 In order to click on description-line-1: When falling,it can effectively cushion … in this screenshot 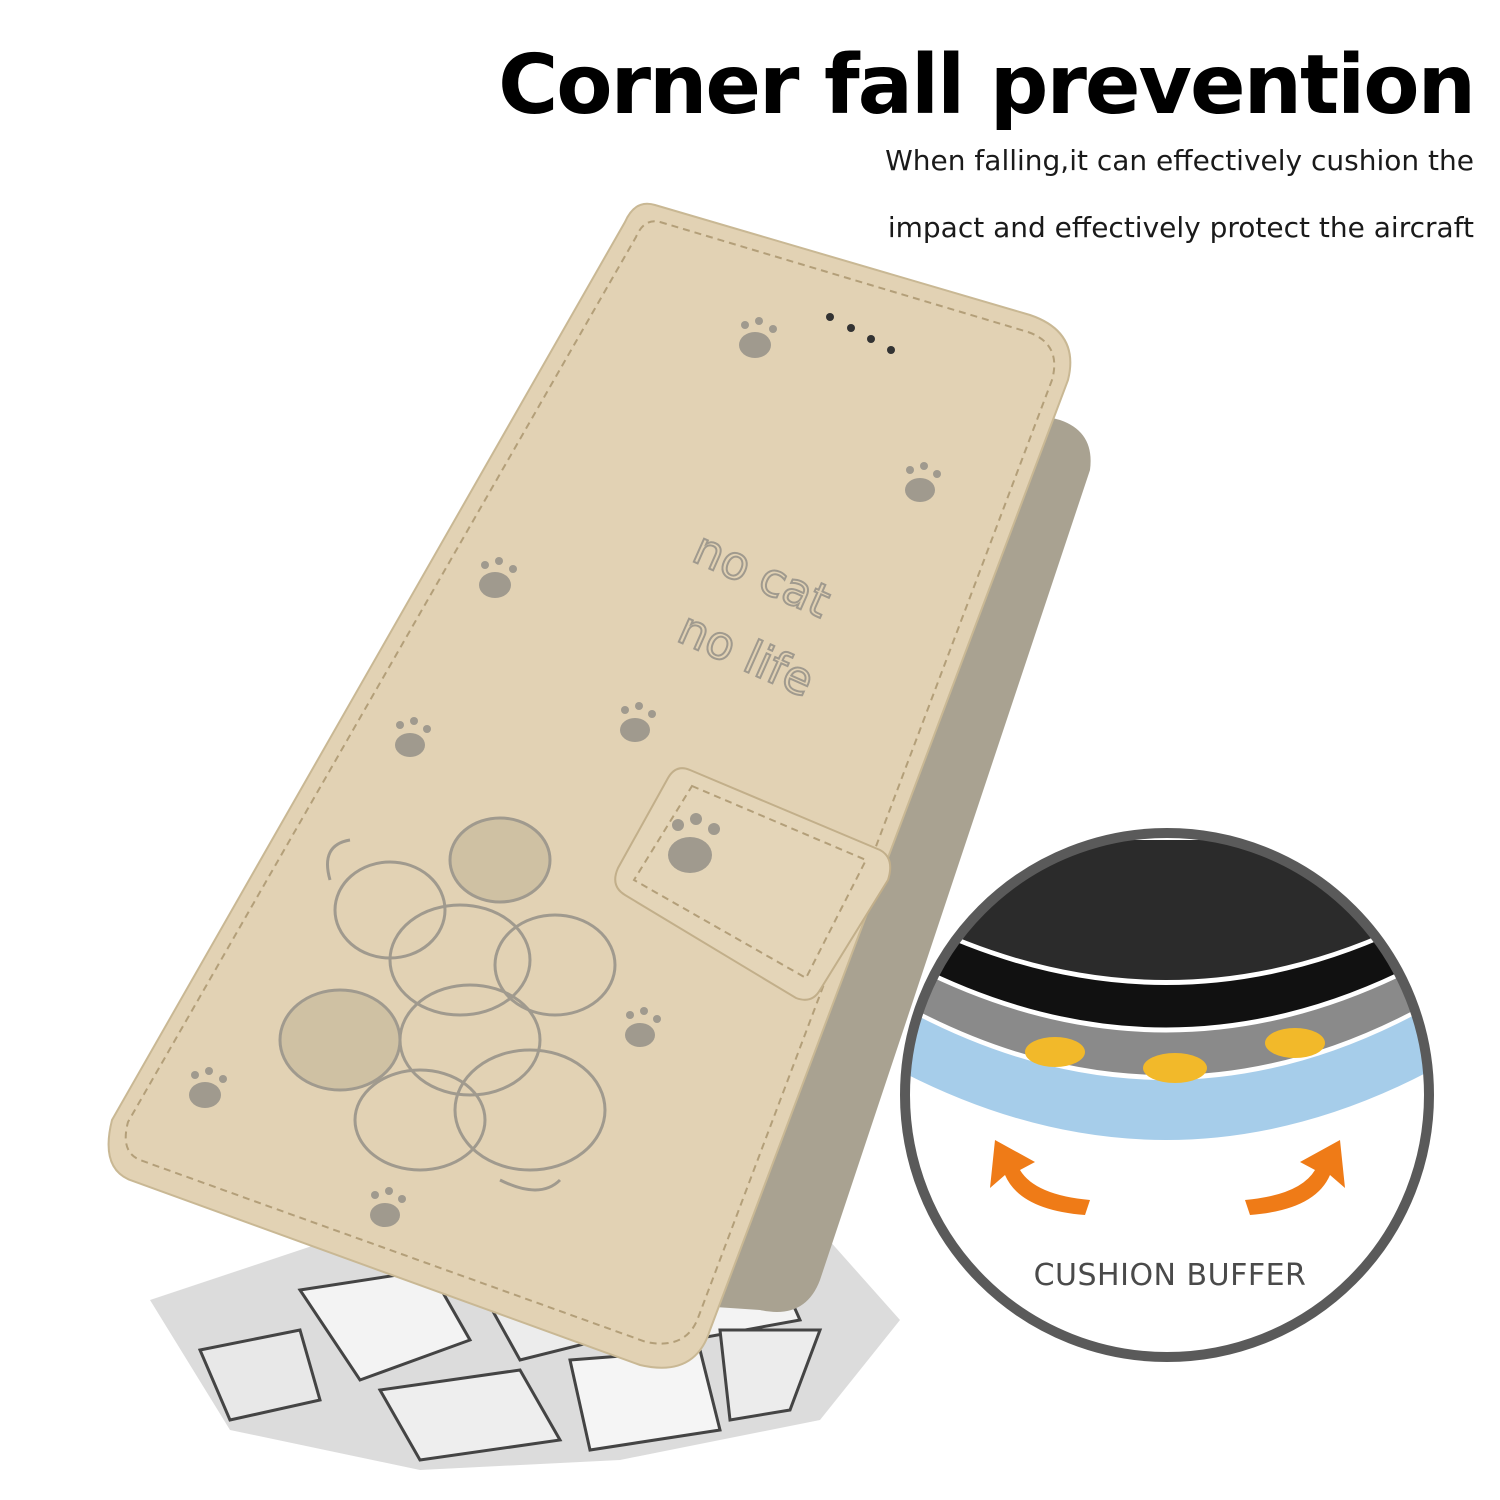, I will do `click(1179, 160)`.